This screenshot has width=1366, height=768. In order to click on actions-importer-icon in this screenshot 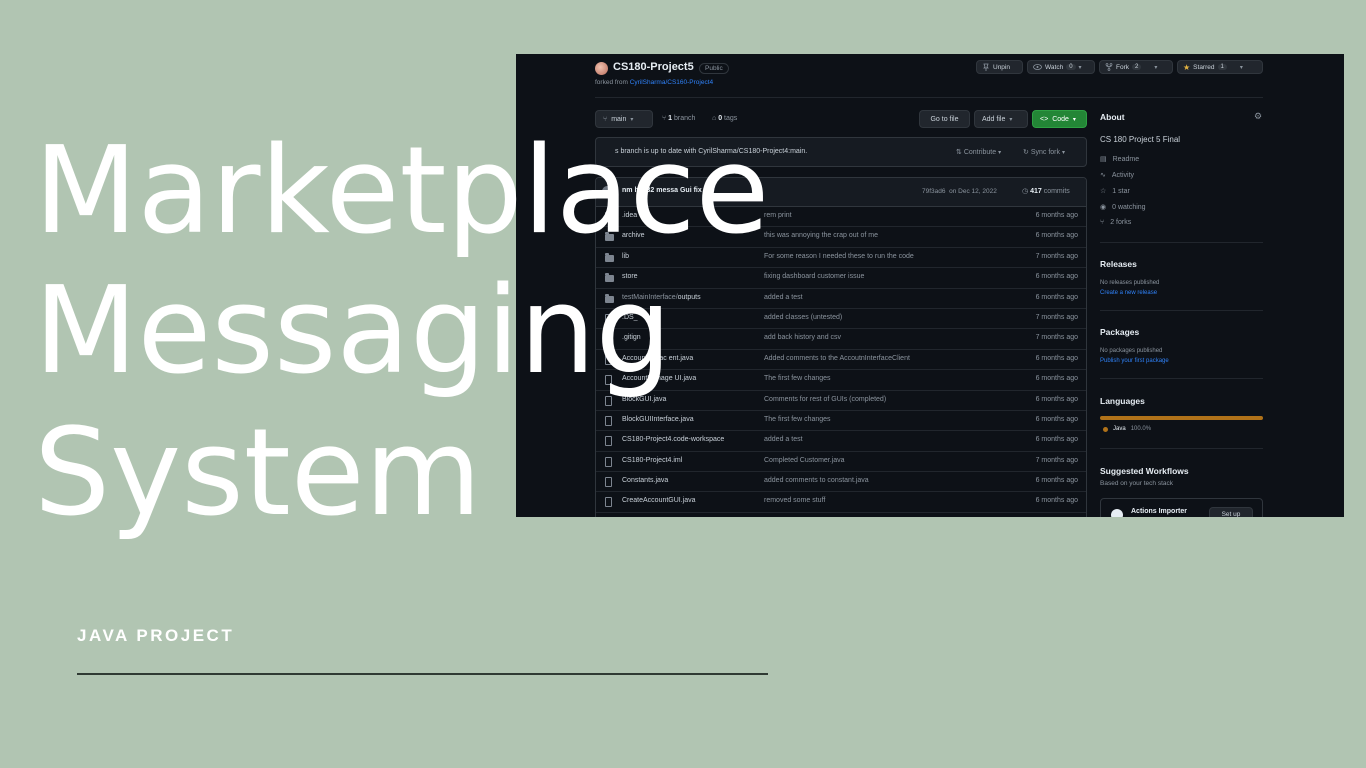, I will do `click(1117, 513)`.